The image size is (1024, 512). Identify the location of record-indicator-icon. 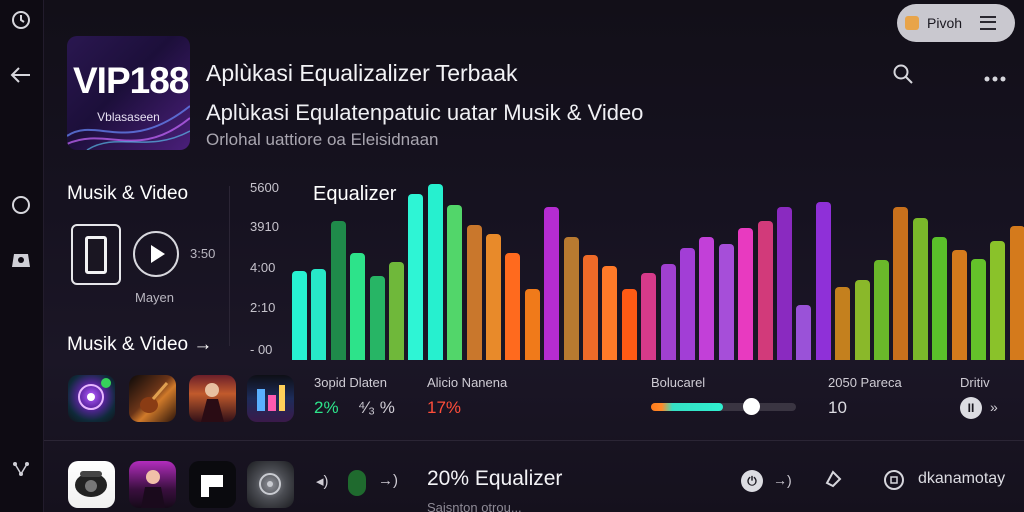
(357, 483).